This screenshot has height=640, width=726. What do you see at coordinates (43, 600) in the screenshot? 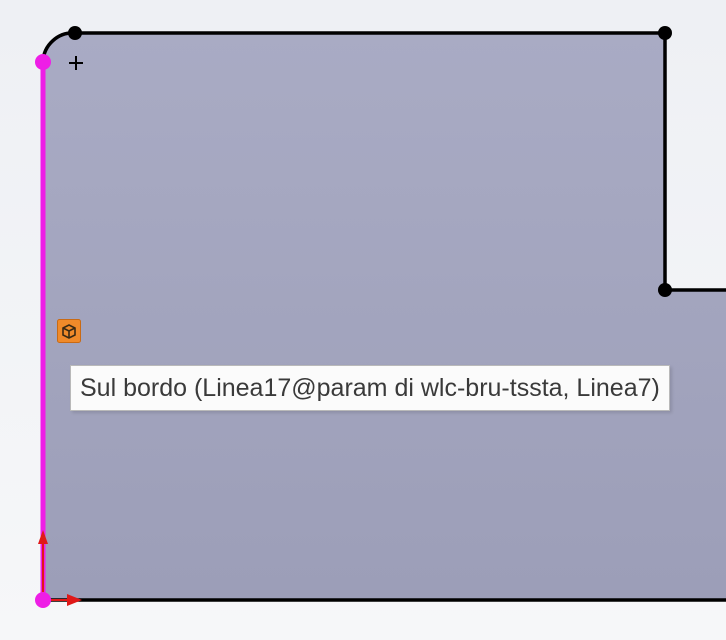
I see `selected-endpoint-origin` at bounding box center [43, 600].